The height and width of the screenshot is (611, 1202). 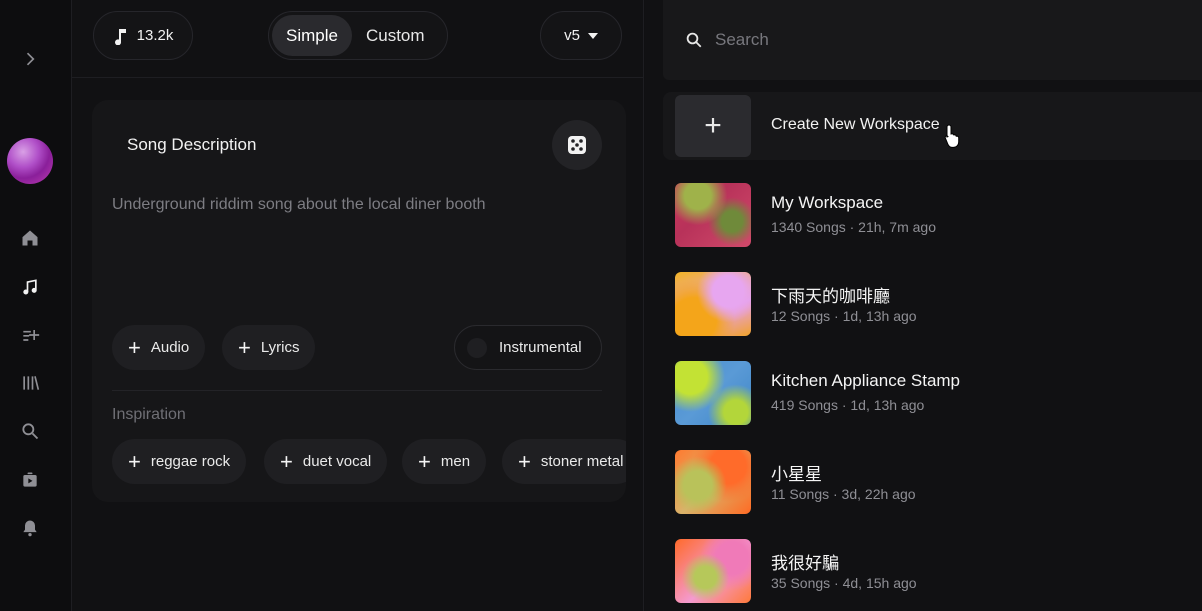 What do you see at coordinates (932, 40) in the screenshot?
I see `search-input: Search` at bounding box center [932, 40].